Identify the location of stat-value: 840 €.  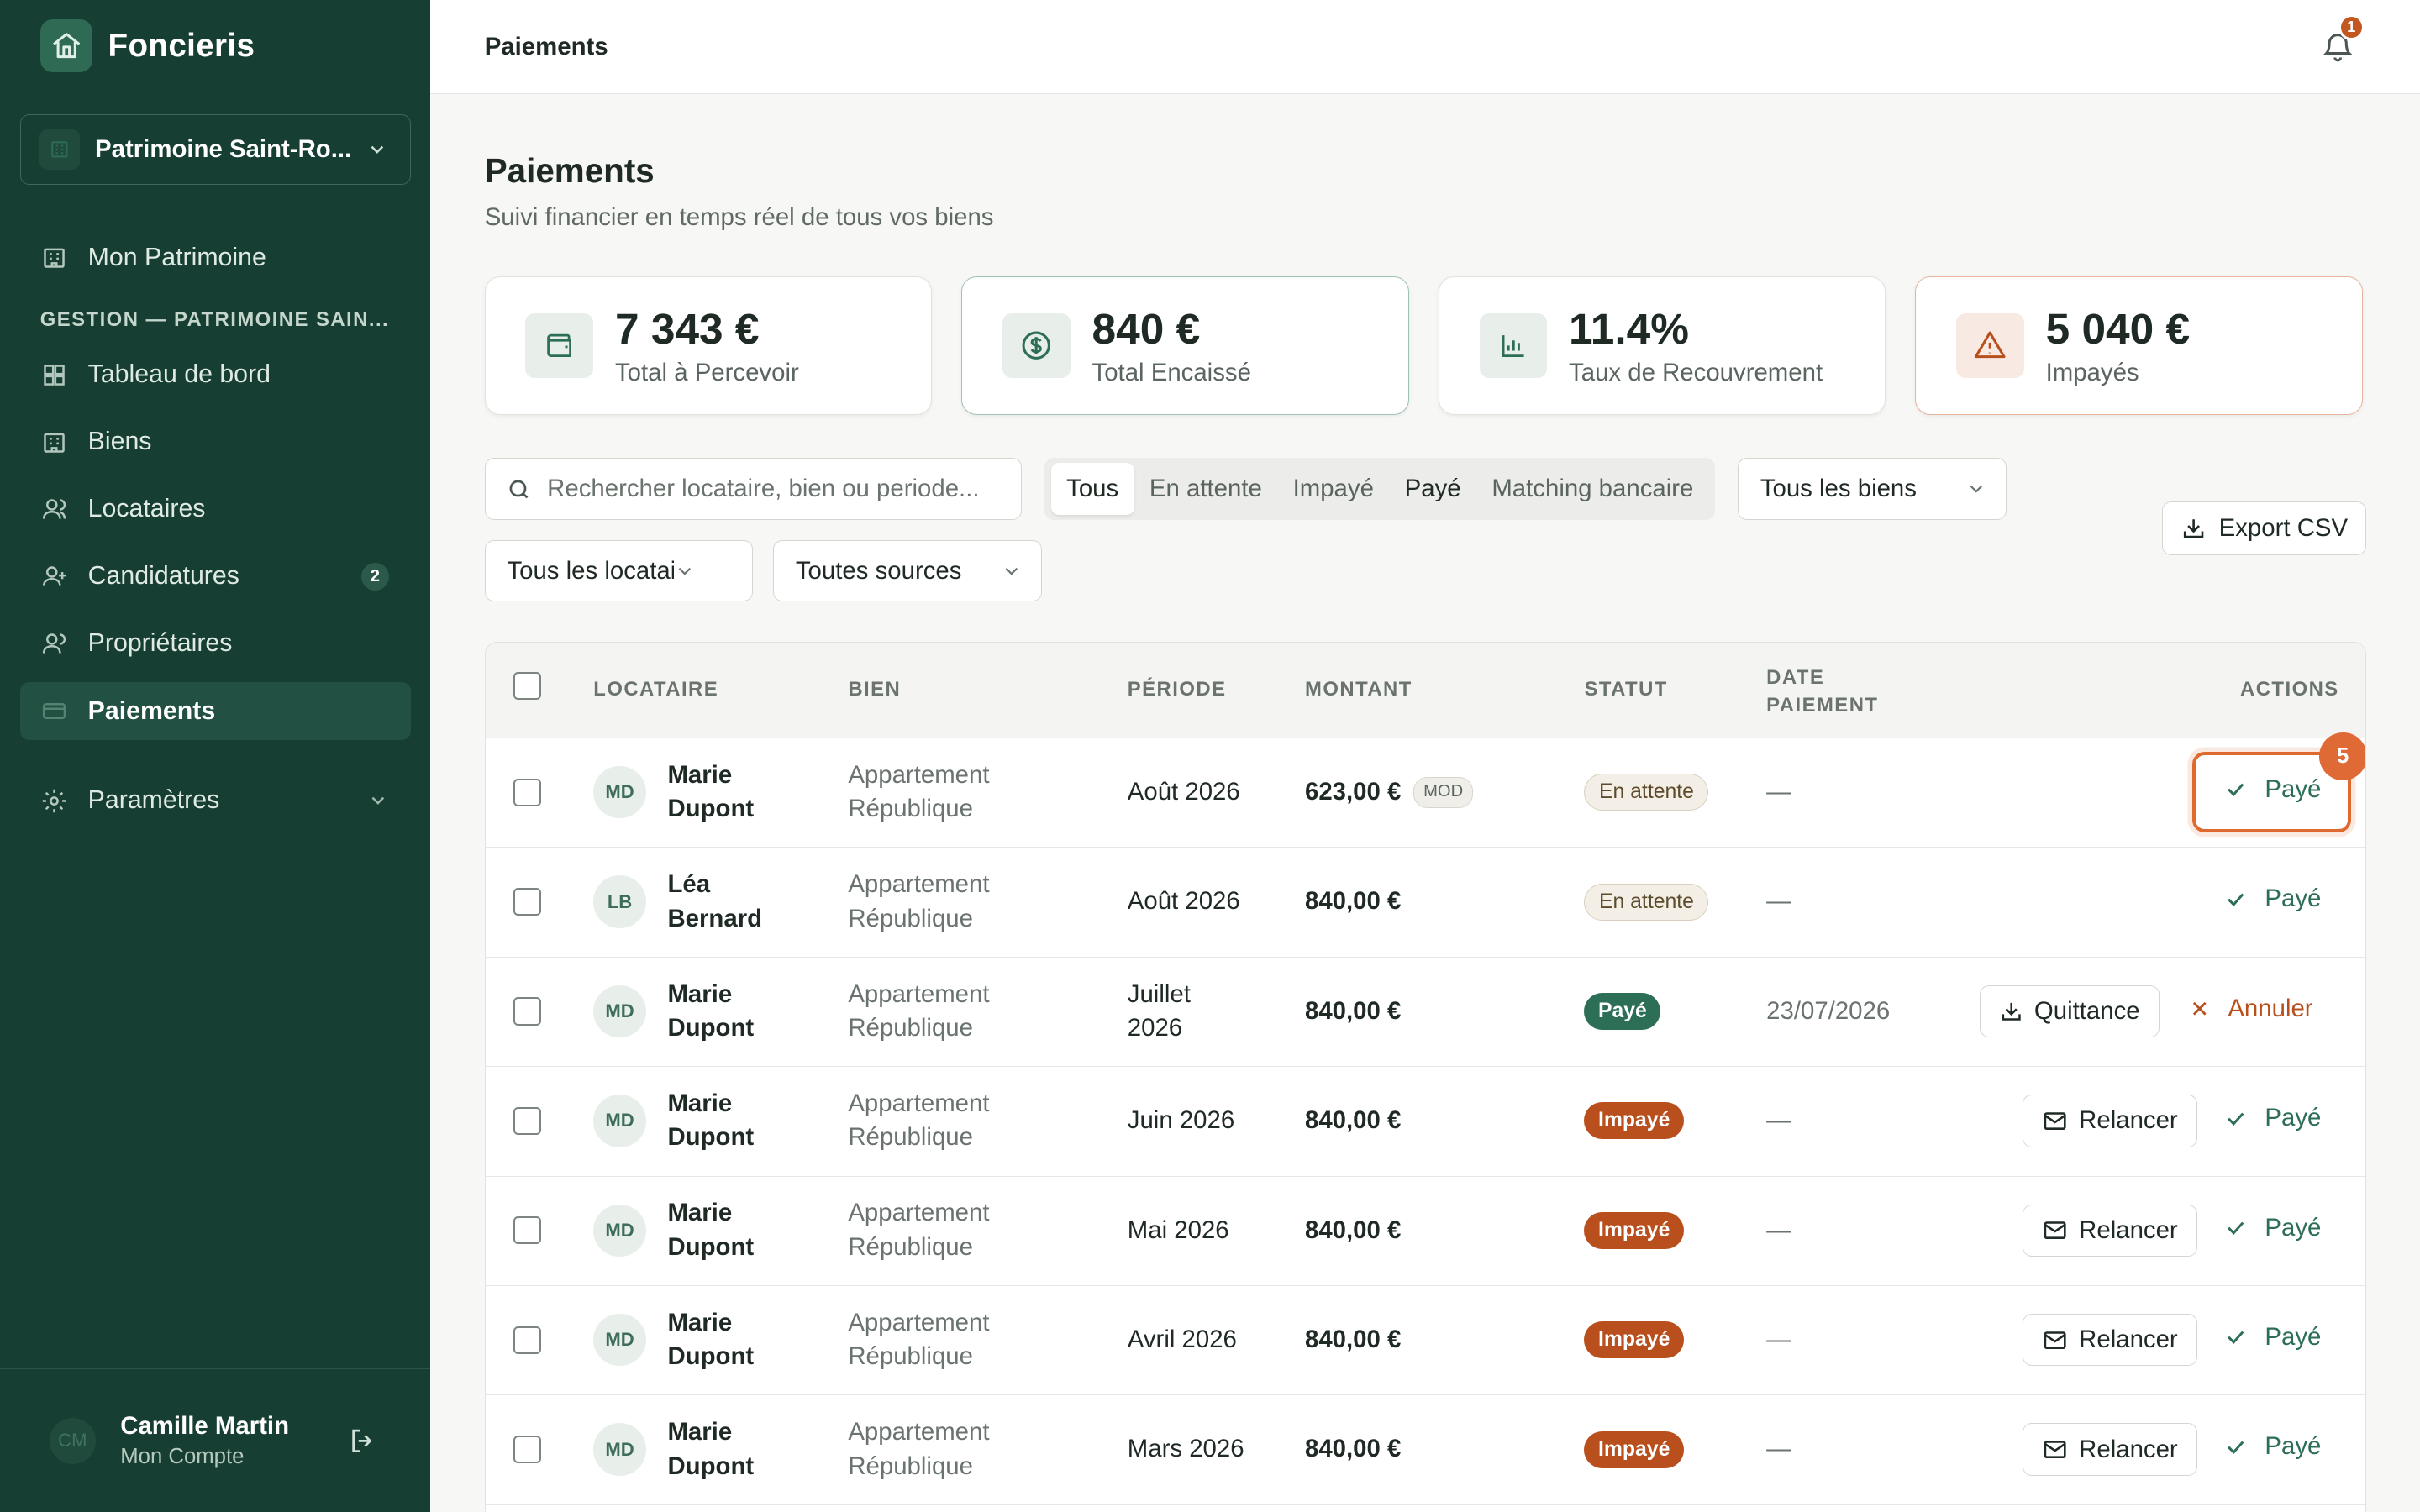
(1146, 329).